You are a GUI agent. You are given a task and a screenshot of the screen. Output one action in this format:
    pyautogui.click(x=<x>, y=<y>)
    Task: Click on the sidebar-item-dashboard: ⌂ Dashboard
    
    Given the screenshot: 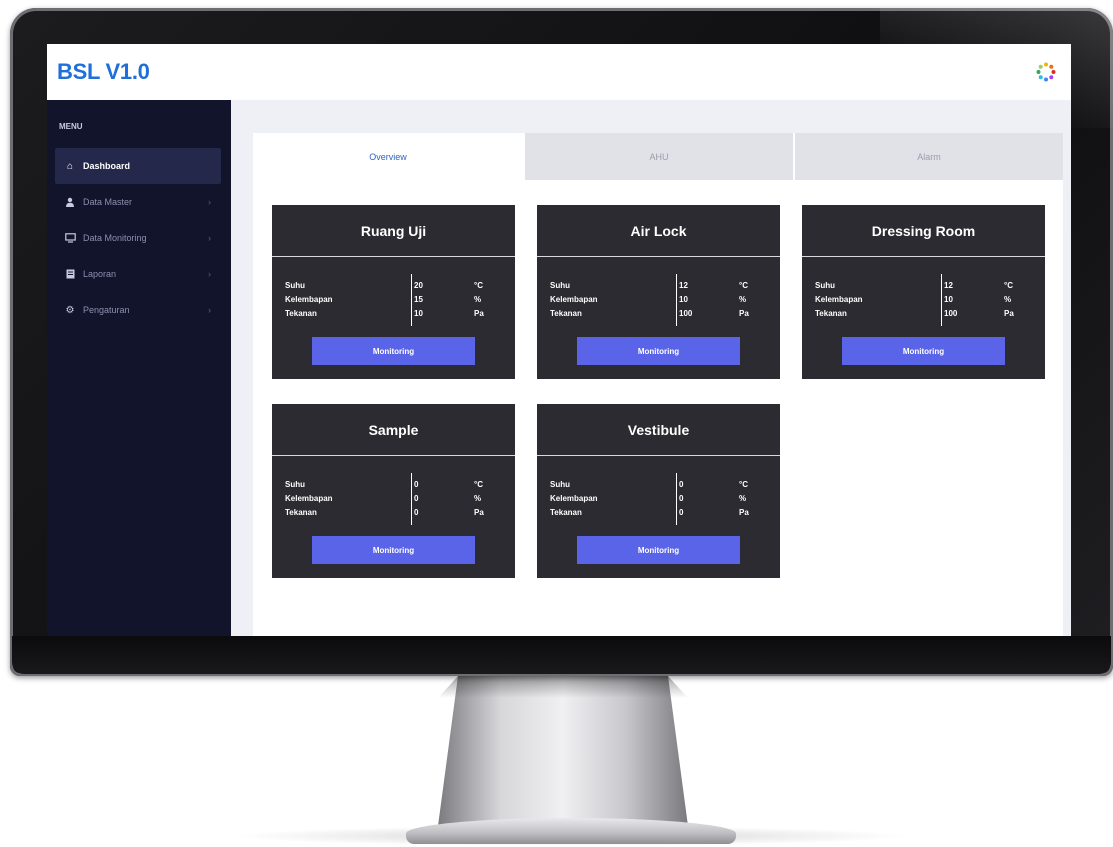 What is the action you would take?
    pyautogui.click(x=138, y=166)
    